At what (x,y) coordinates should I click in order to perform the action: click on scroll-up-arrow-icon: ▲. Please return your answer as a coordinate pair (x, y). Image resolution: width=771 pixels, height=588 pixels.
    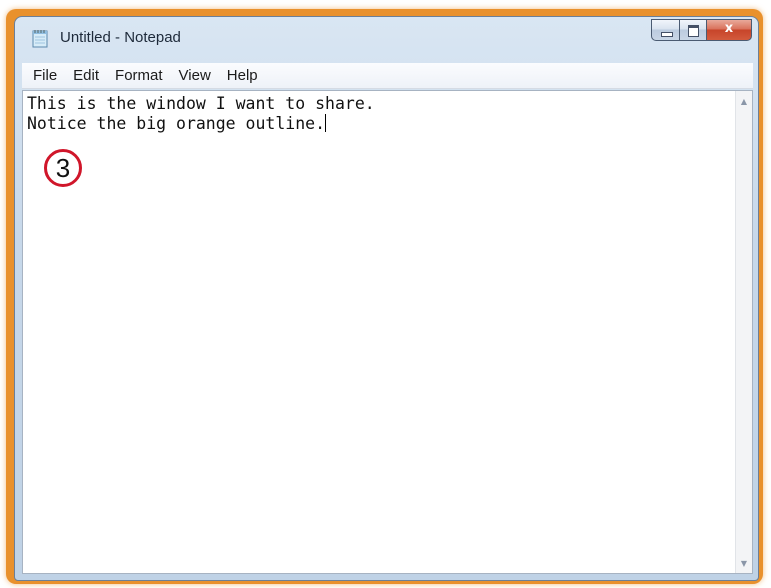
    Looking at the image, I should click on (744, 101).